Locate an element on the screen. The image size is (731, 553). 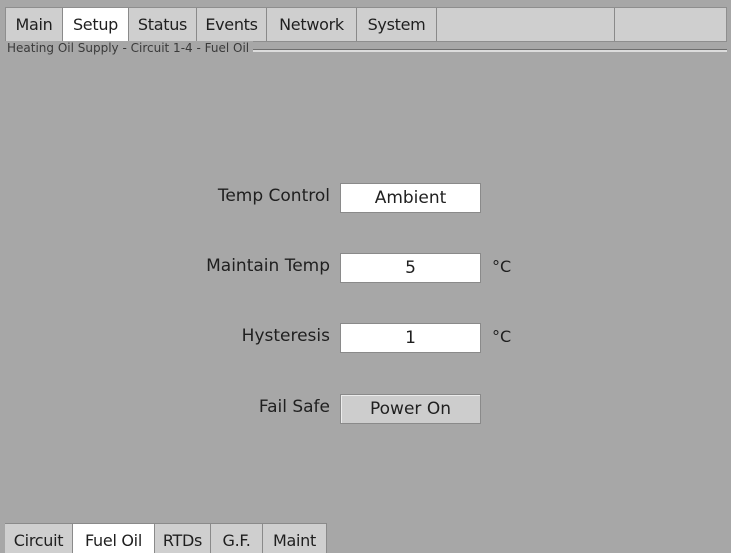
fail-safe-label: Fail Safe is located at coordinates (294, 407).